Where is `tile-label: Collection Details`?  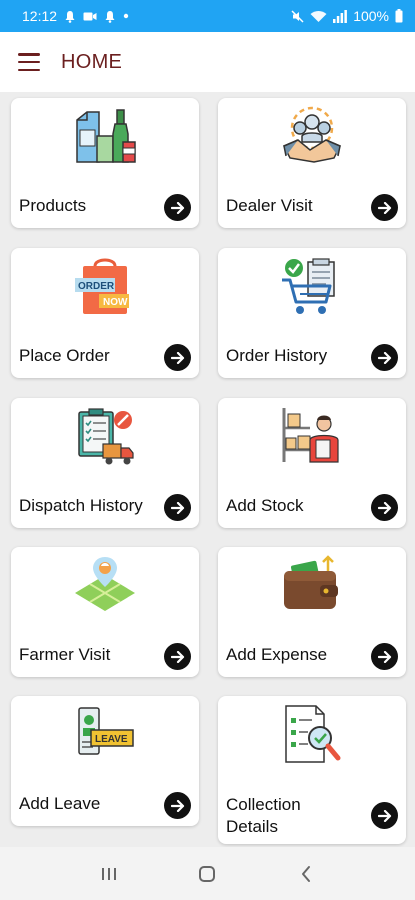
tile-label: Collection Details is located at coordinates (263, 815).